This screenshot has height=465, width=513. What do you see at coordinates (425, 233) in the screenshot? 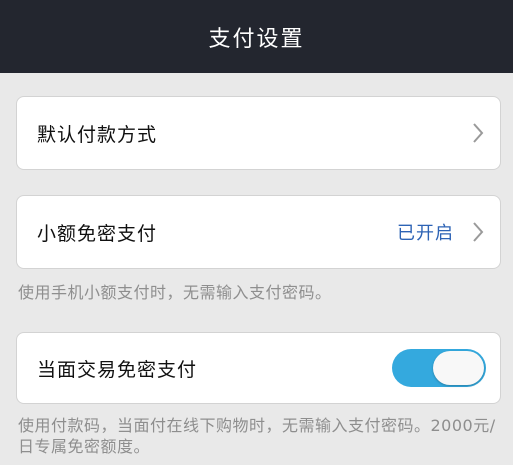
I see `small-pay-status: 已开启` at bounding box center [425, 233].